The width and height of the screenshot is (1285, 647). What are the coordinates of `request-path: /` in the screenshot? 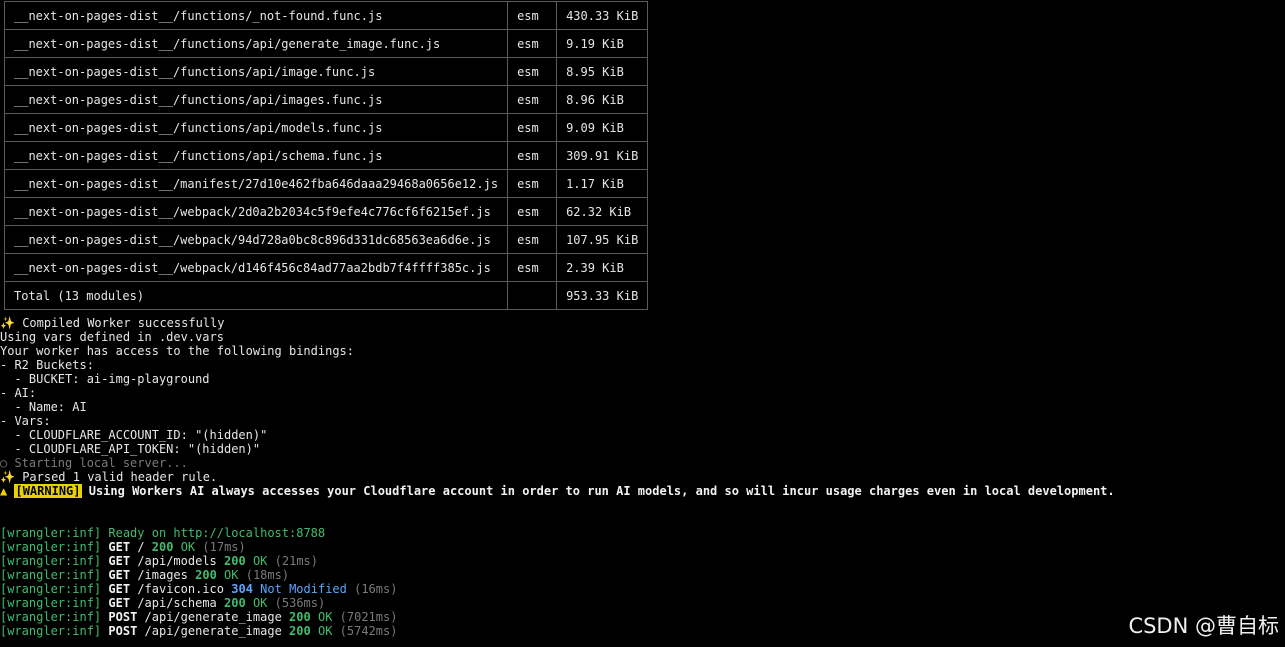 It's located at (141, 547).